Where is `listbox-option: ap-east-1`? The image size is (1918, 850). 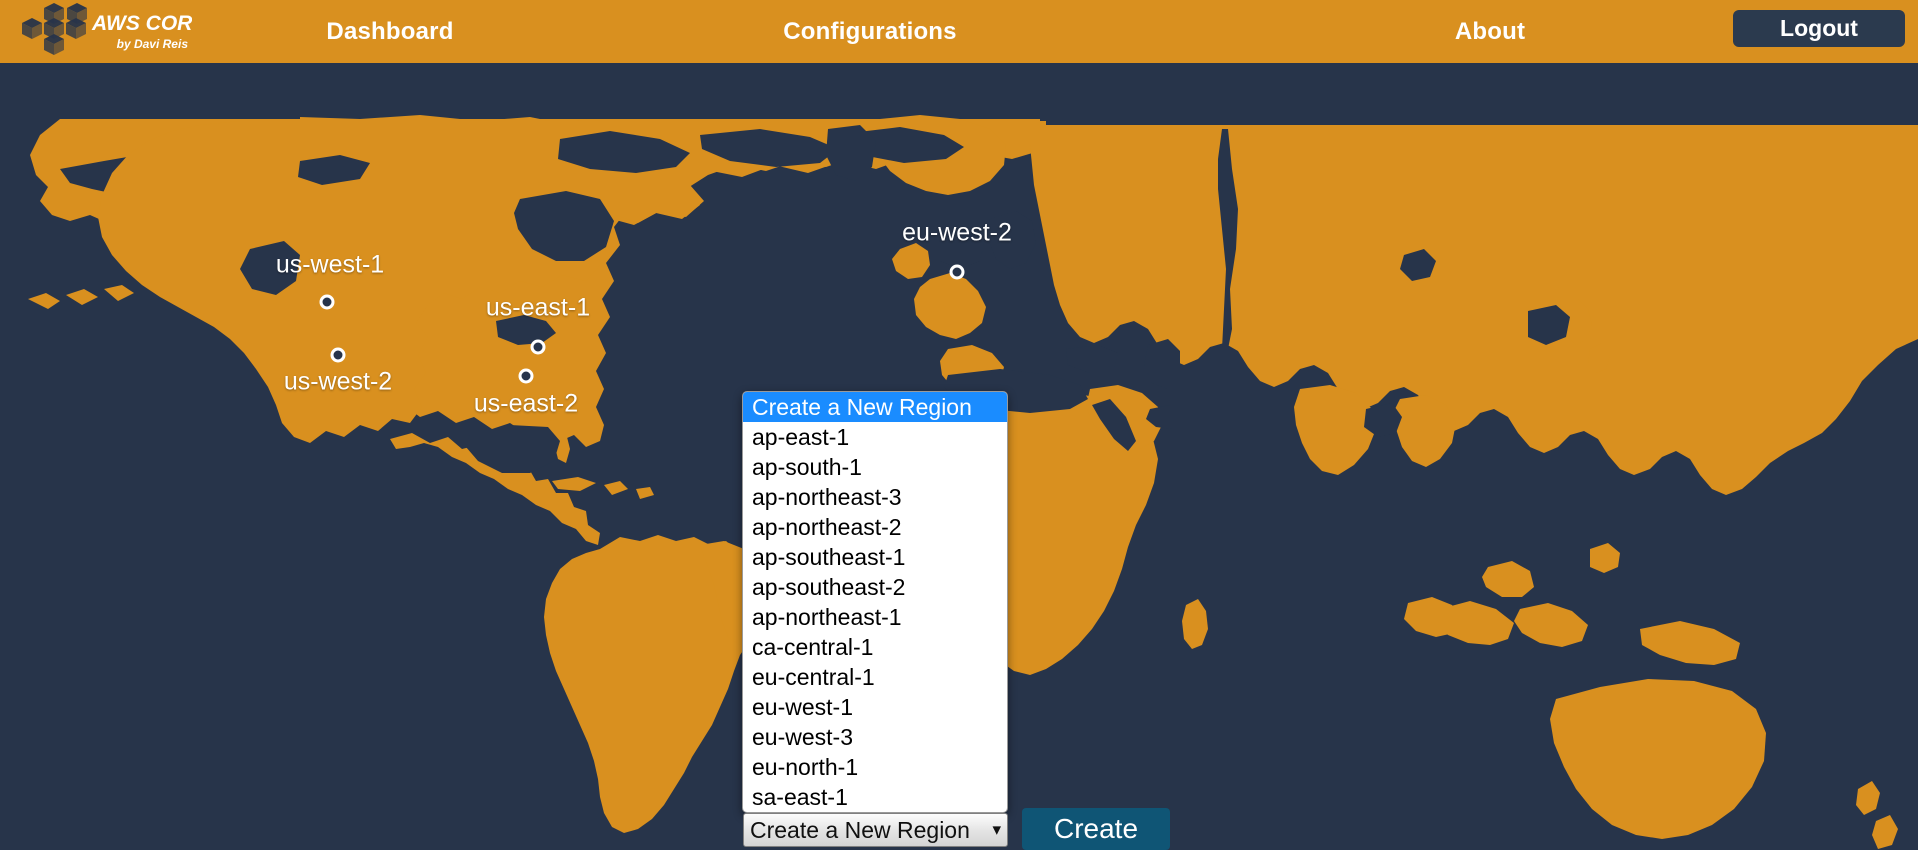 listbox-option: ap-east-1 is located at coordinates (875, 437).